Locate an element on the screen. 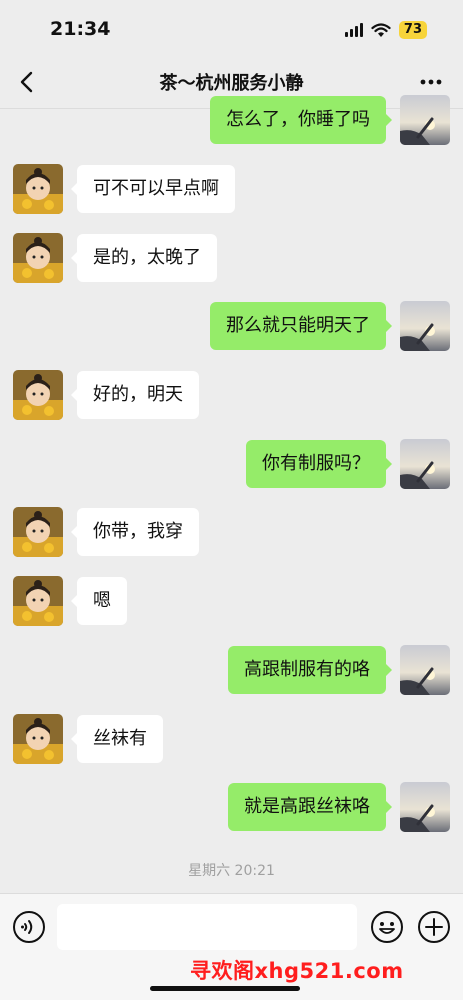 This screenshot has height=1000, width=463. message-received: 好的，明天 is located at coordinates (231, 395).